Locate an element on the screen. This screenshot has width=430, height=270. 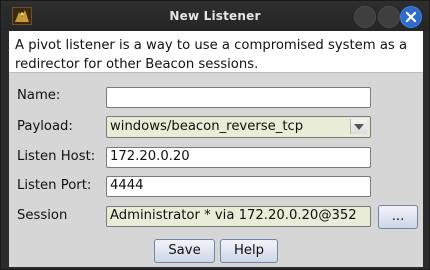
dropdown-arrow-icon is located at coordinates (358, 126).